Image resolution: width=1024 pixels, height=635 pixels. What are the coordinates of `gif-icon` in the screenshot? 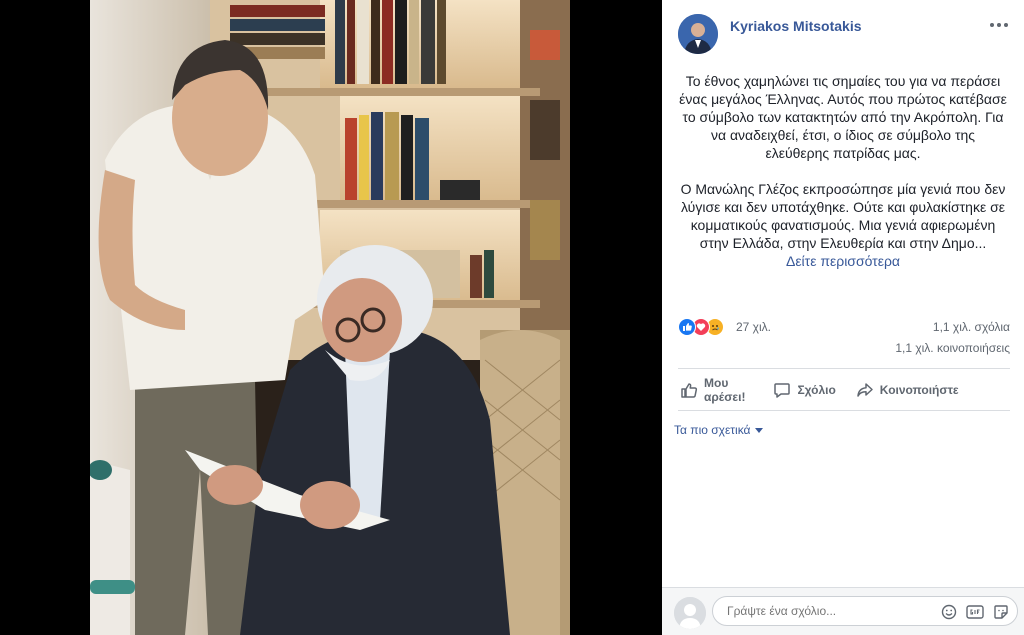 It's located at (975, 612).